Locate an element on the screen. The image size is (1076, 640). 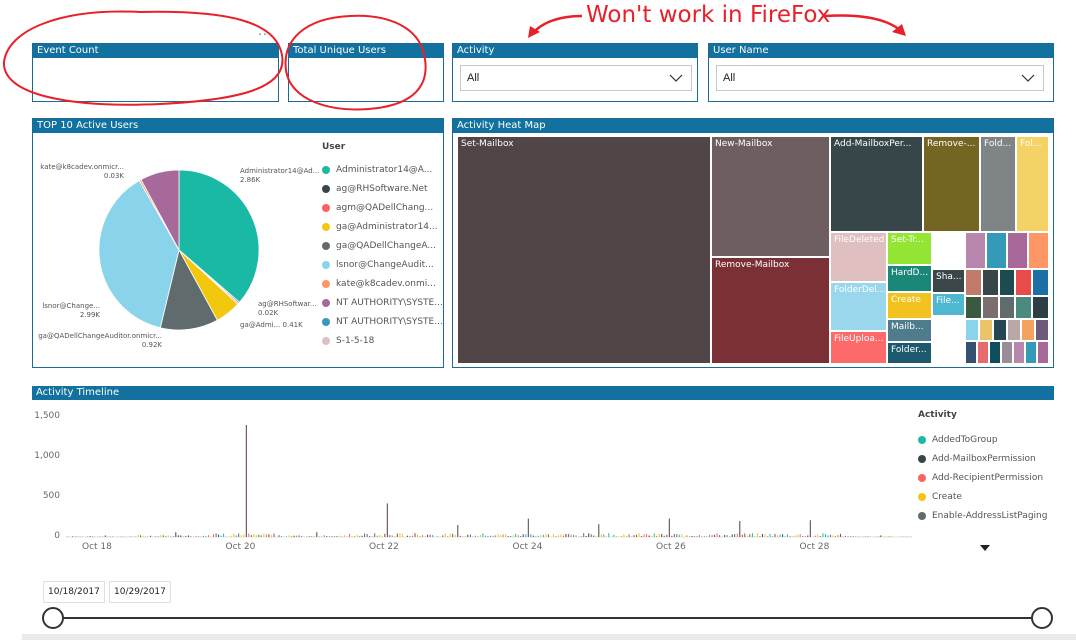
start-date-input: 10/18/2017 is located at coordinates (74, 592).